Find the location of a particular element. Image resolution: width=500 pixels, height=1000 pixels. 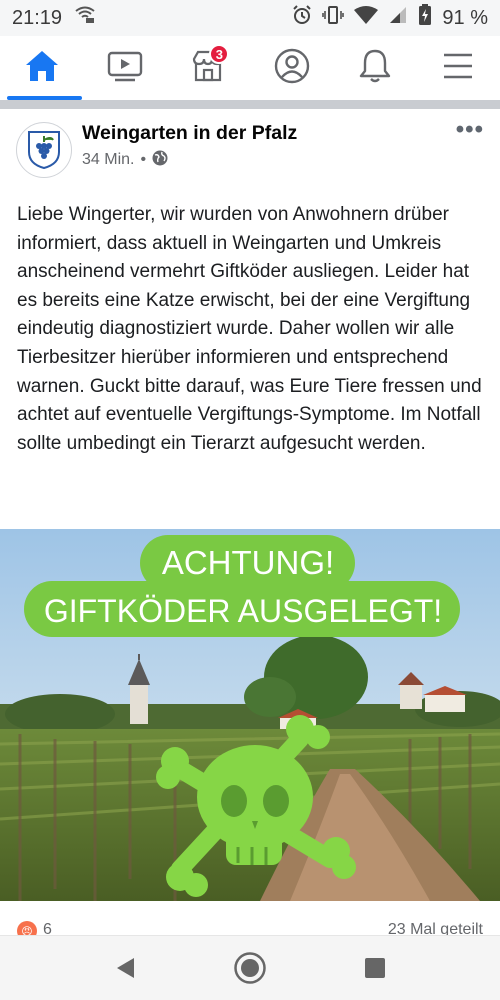

battery-icon is located at coordinates (425, 18).